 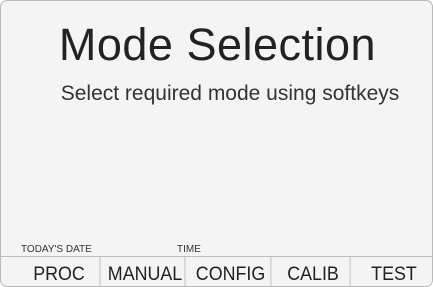 I want to click on softkey-calib: CALIB, so click(x=313, y=271).